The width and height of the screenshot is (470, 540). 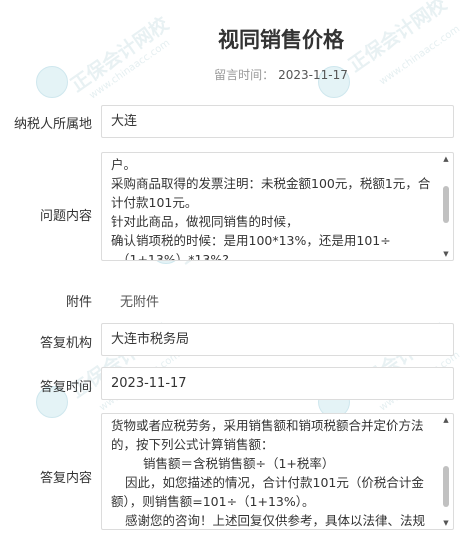 What do you see at coordinates (271, 183) in the screenshot?
I see `question-line: 采购商品取得的发票注明：未税金额100元，税额1元，合` at bounding box center [271, 183].